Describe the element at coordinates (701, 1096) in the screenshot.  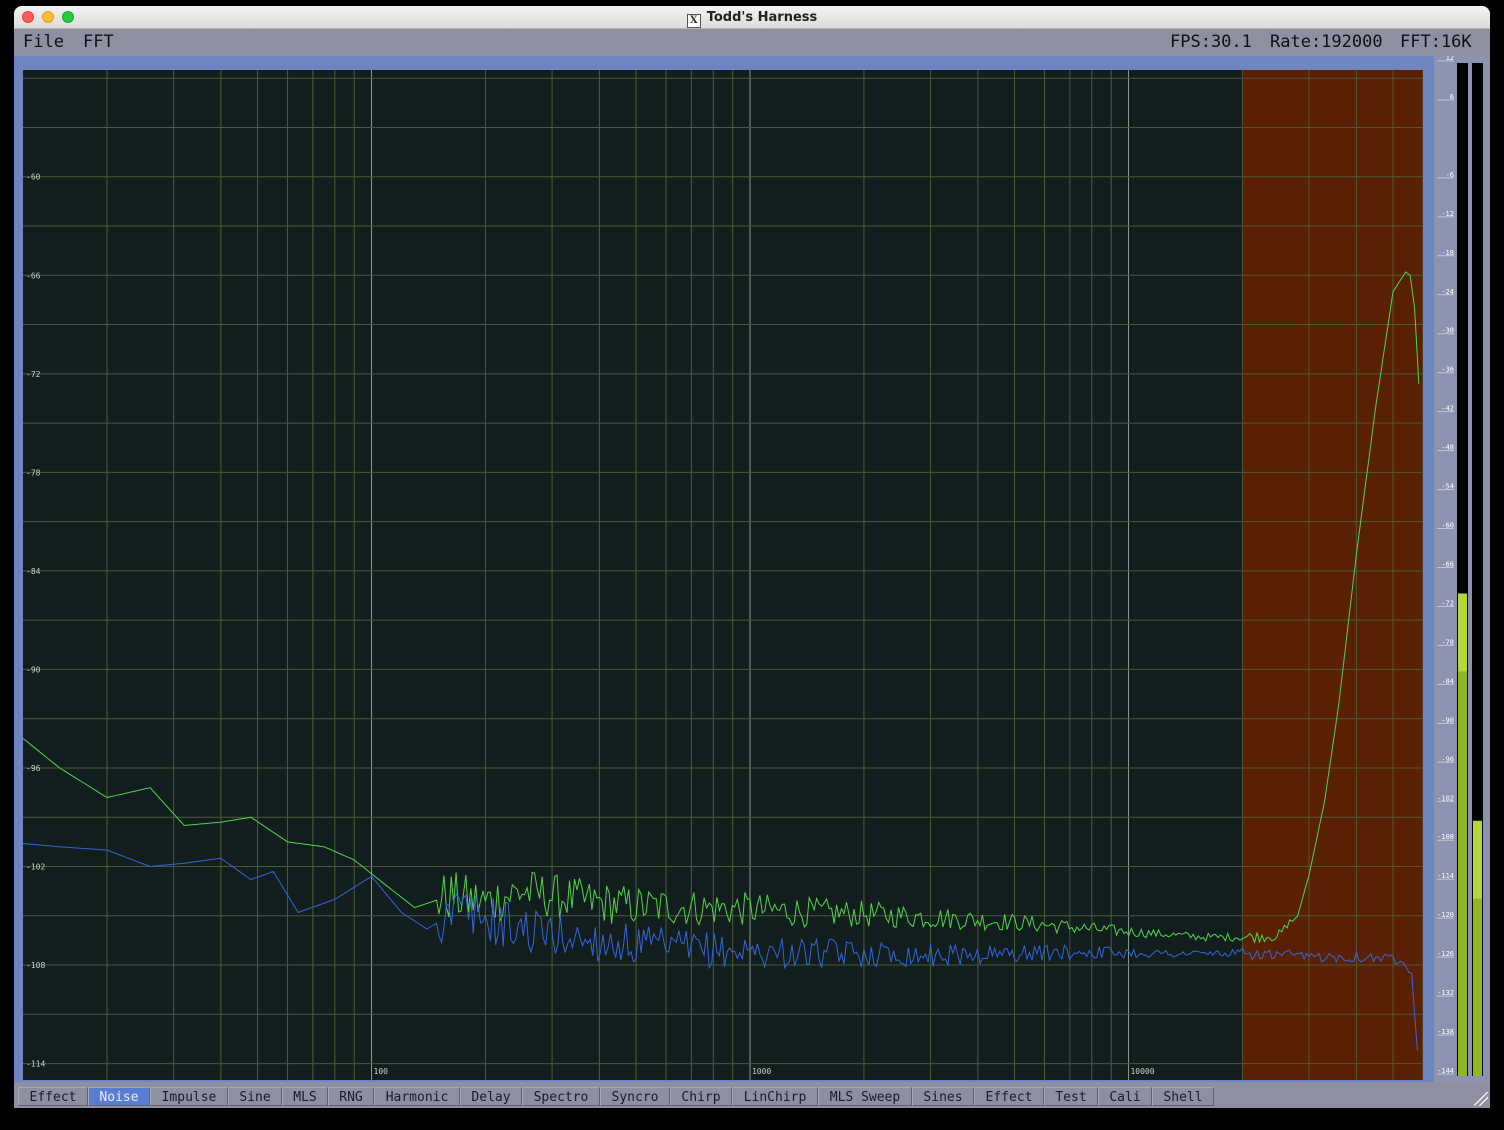
I see `tab-chirp: Chirp` at that location.